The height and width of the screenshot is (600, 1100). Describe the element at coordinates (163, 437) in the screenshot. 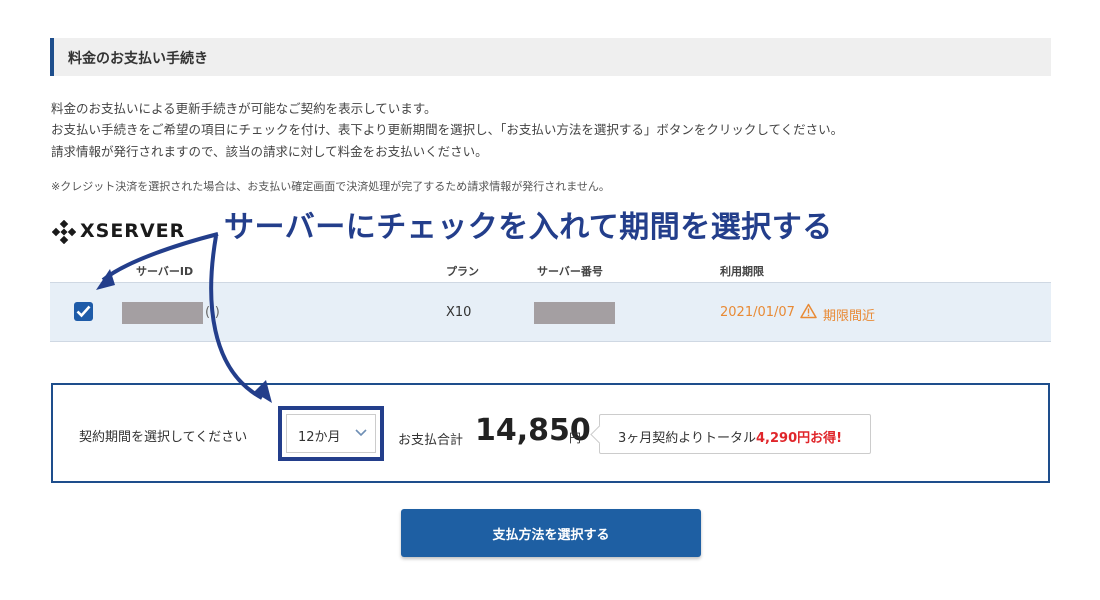

I see `period-label: 契約期間を選択してください` at that location.